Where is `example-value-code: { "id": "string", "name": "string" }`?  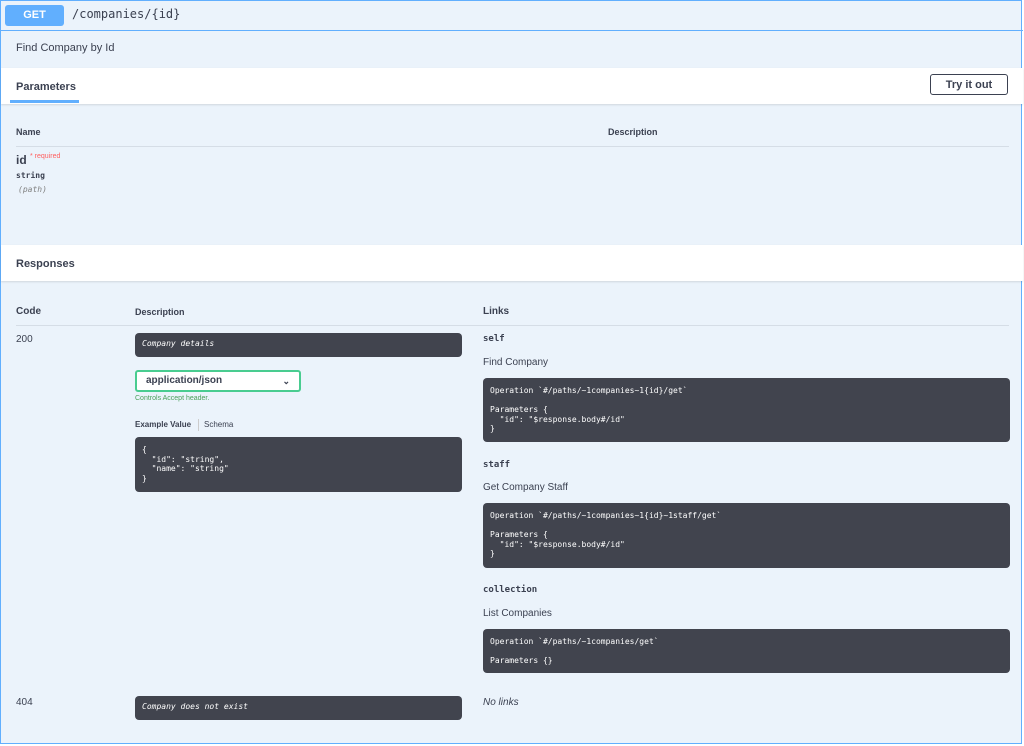
example-value-code: { "id": "string", "name": "string" } is located at coordinates (298, 464).